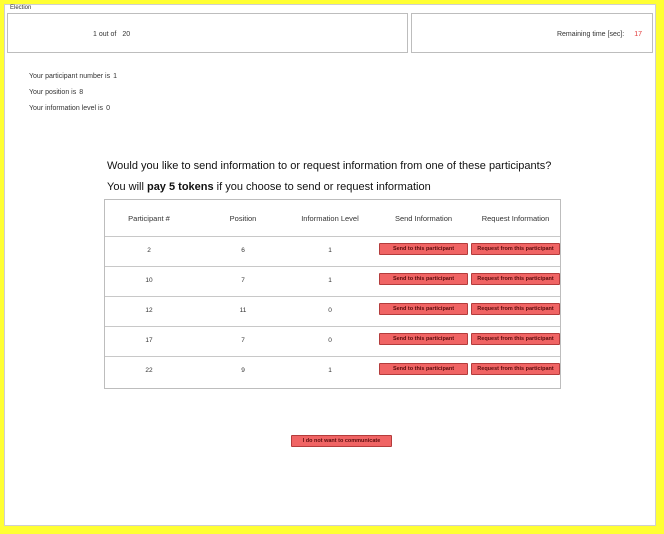  I want to click on participant-cell: 22, so click(149, 370).